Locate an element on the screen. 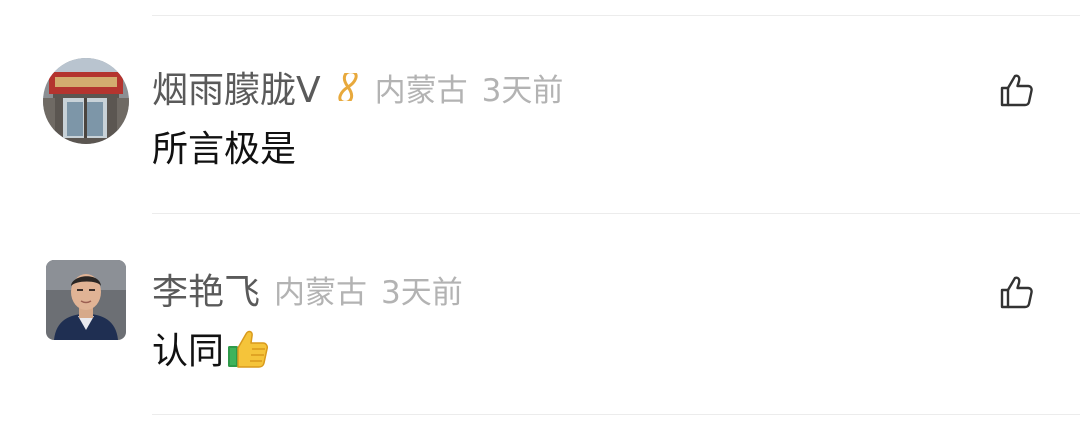  comment-meta: 烟雨朦胧V 内蒙古 3天前 is located at coordinates (357, 87).